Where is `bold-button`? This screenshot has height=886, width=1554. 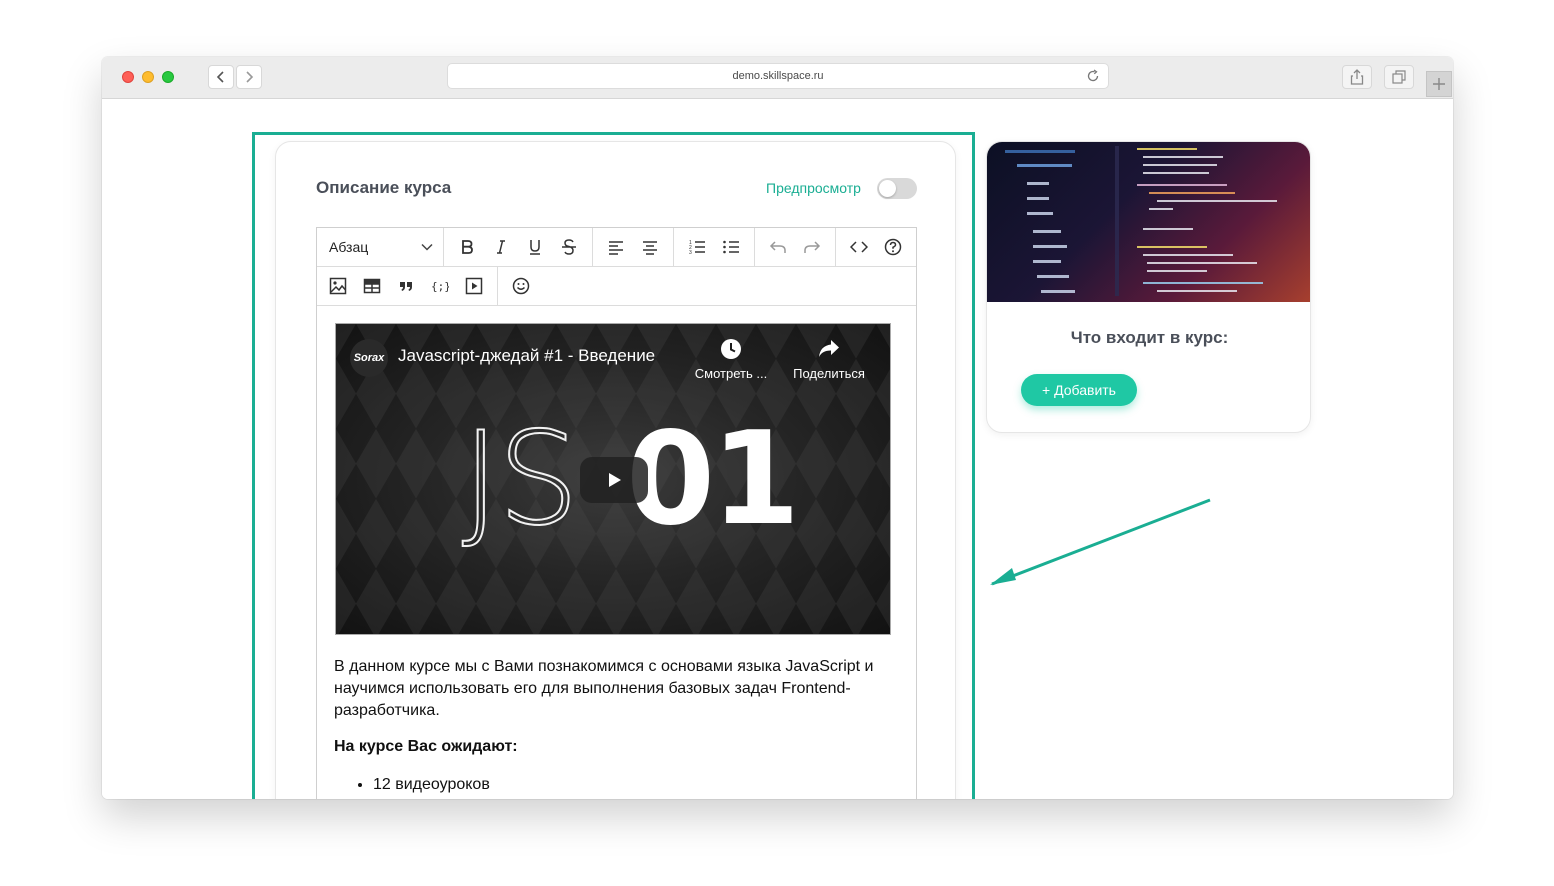 bold-button is located at coordinates (467, 247).